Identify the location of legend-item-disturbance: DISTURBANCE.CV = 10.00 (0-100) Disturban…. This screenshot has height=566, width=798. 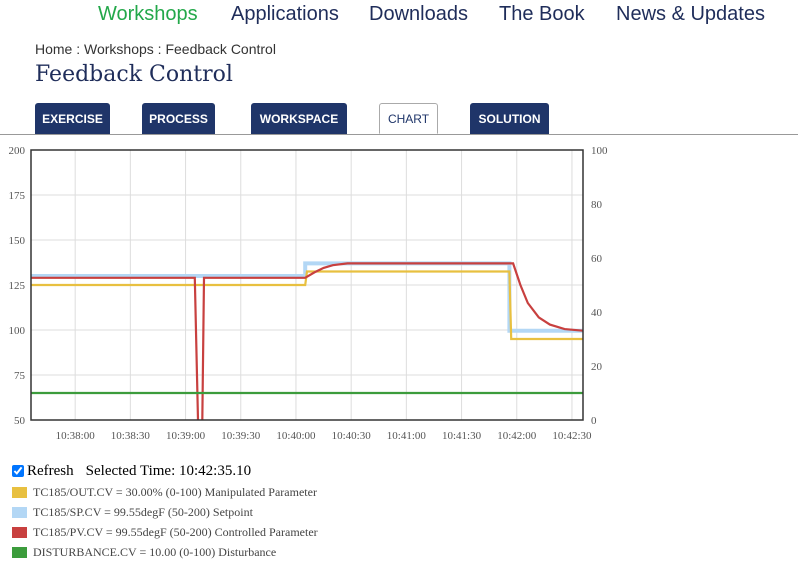
(165, 552).